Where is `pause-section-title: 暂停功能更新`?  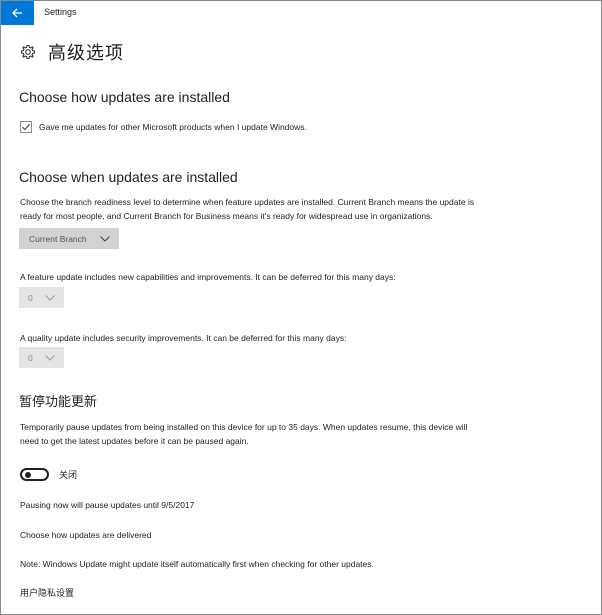 pause-section-title: 暂停功能更新 is located at coordinates (58, 402).